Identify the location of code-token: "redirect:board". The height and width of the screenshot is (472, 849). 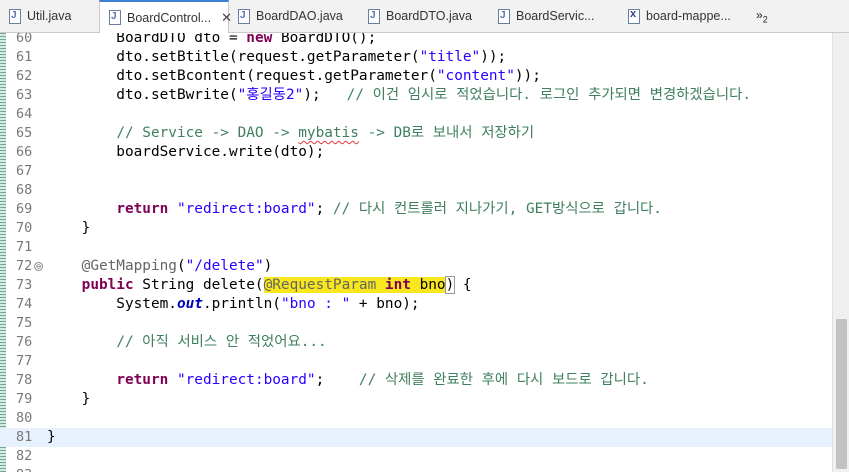
(246, 209).